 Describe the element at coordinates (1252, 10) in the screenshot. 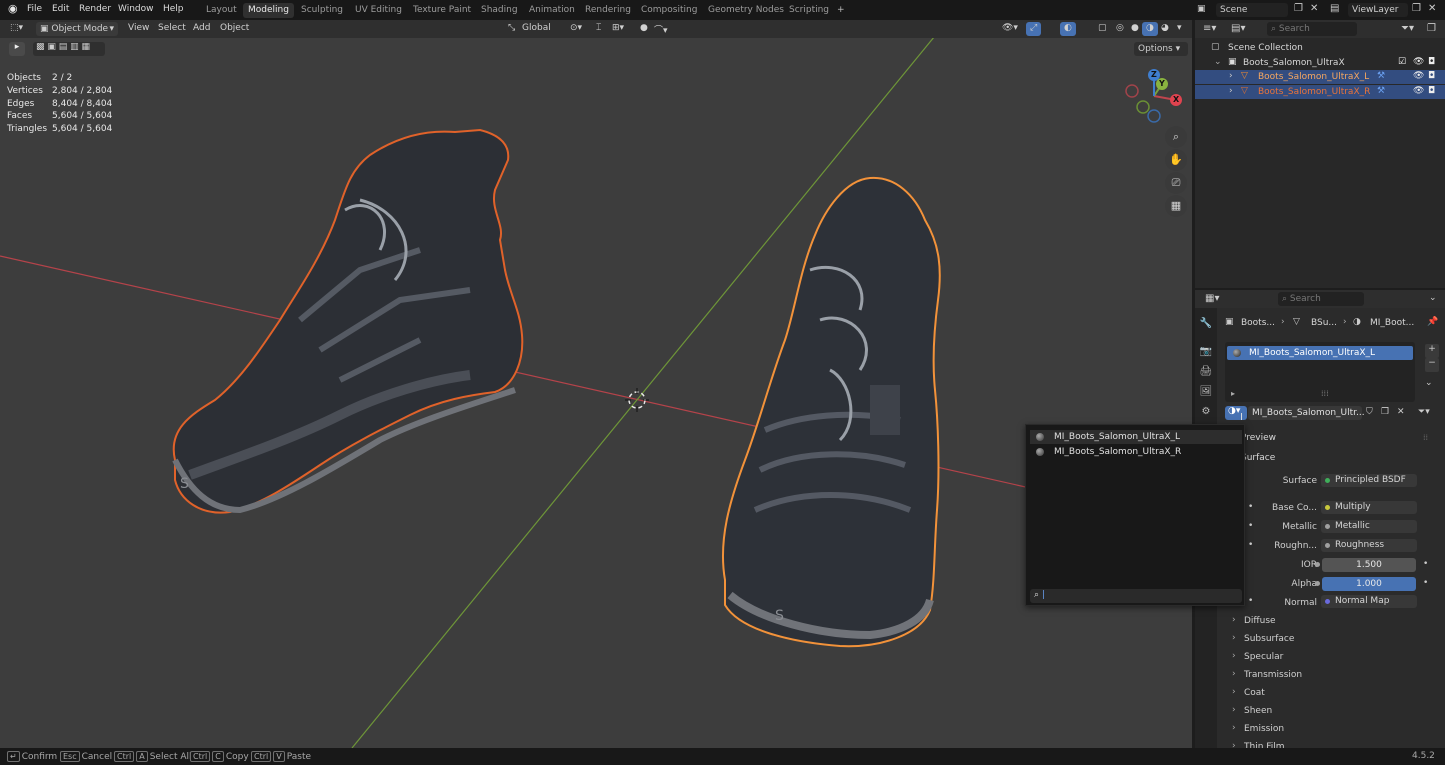

I see `scene-selector: Scene` at that location.